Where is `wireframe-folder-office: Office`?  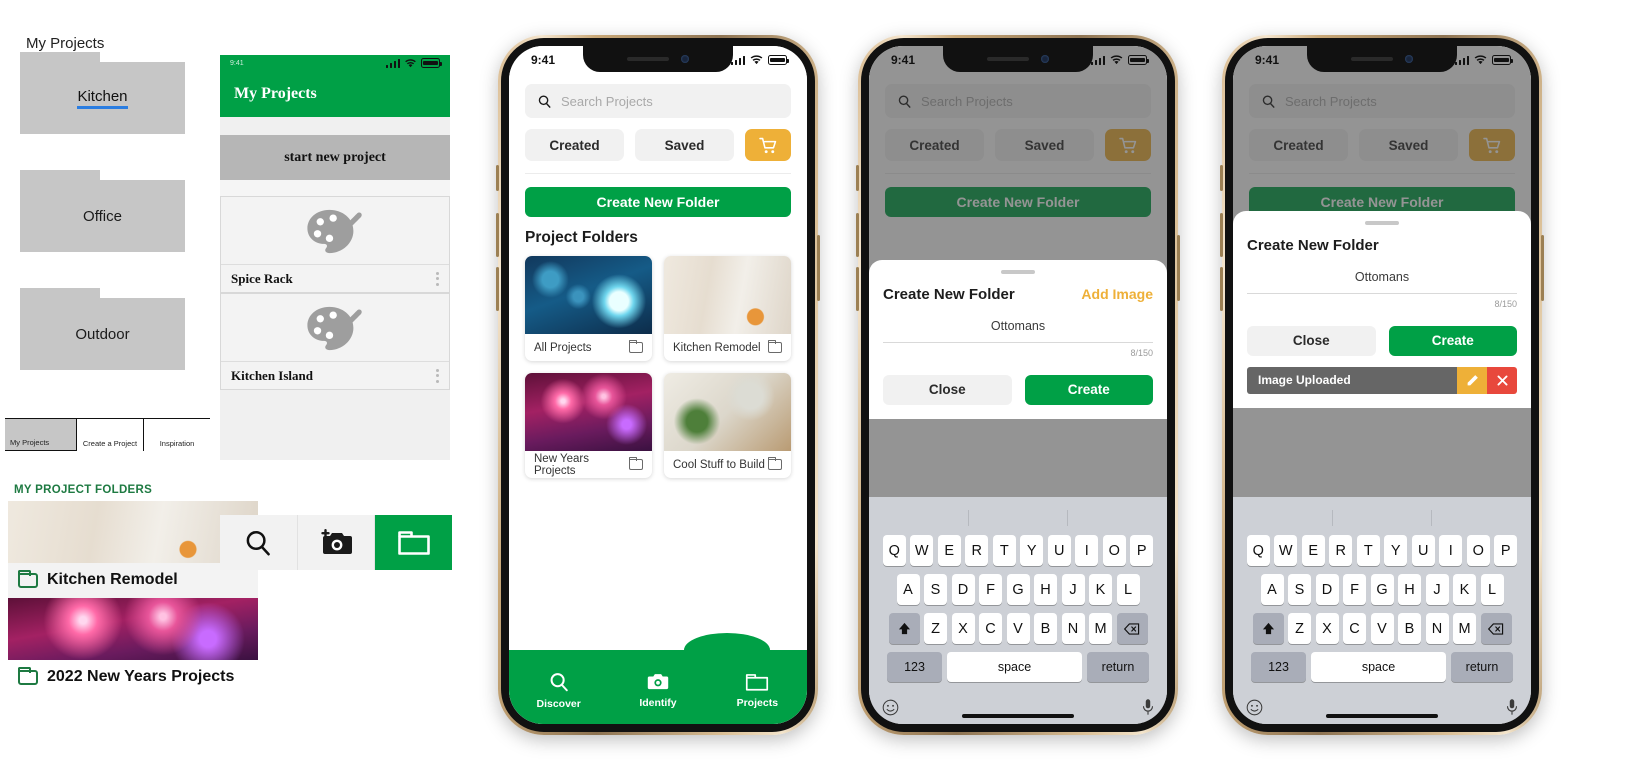 wireframe-folder-office: Office is located at coordinates (102, 211).